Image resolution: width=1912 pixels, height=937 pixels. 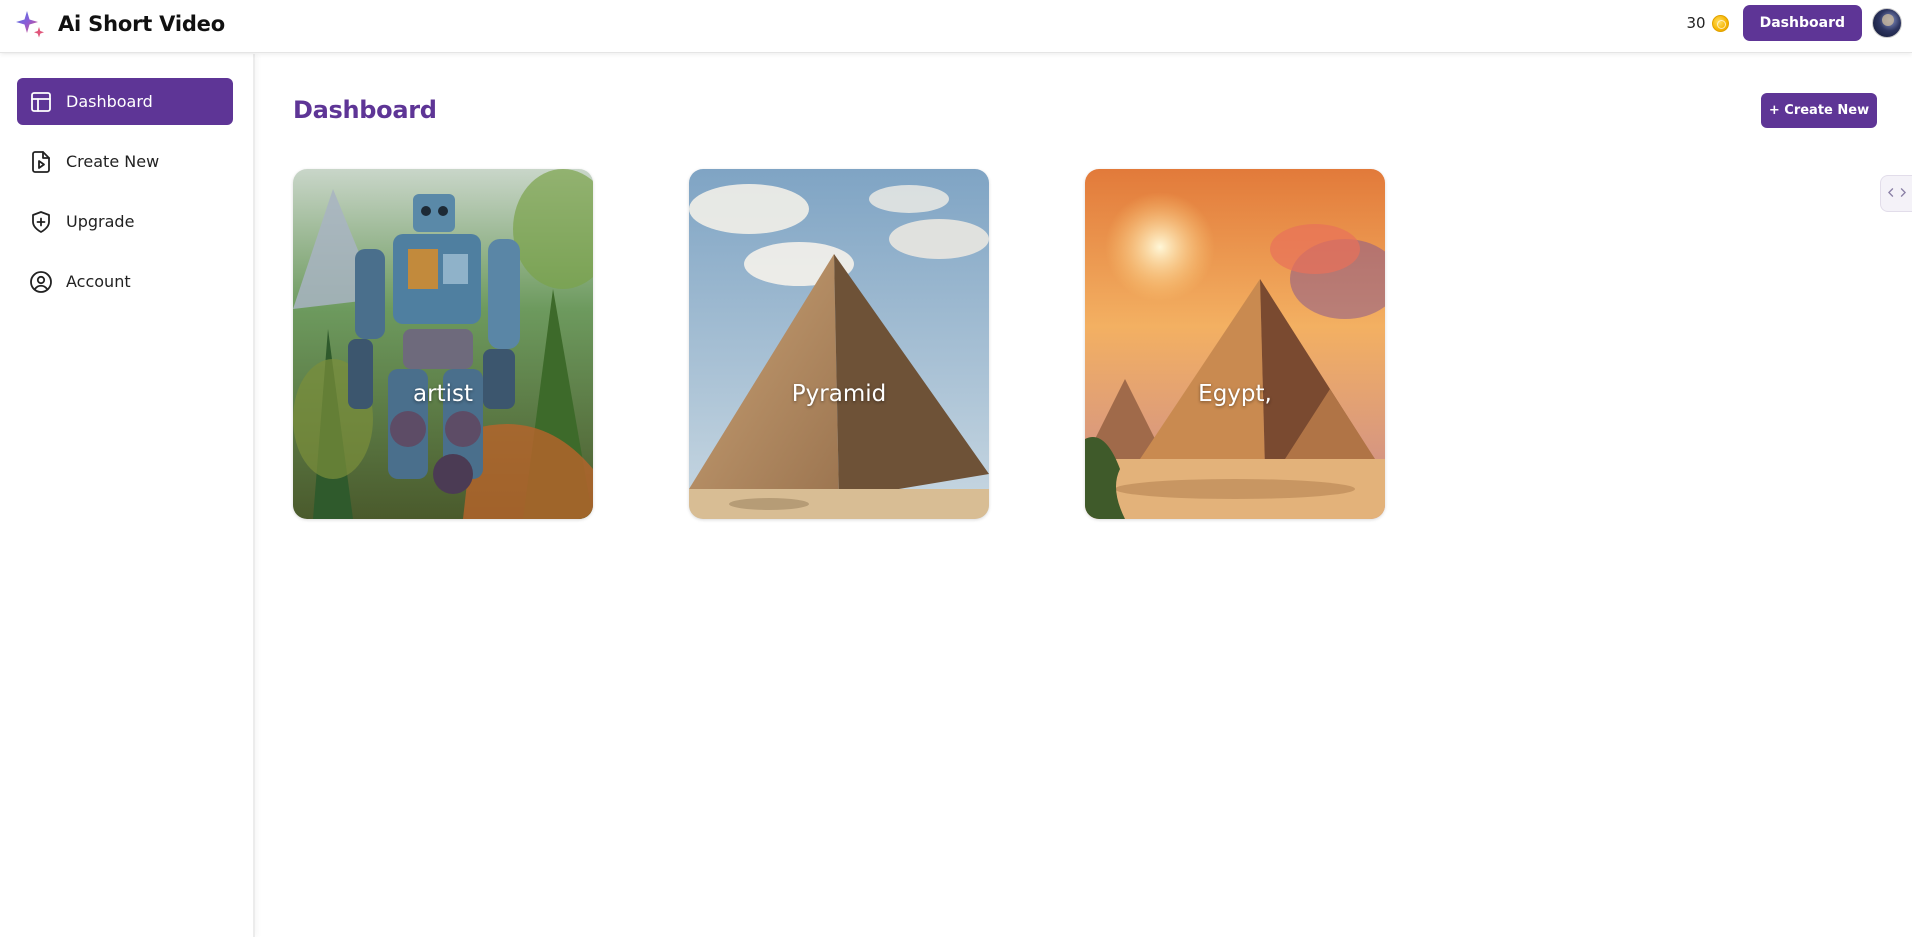 I want to click on sparkle-icon, so click(x=31, y=24).